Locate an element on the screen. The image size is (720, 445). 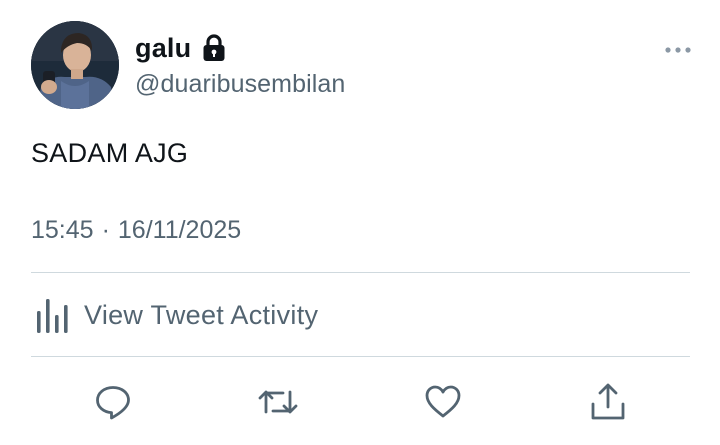
view-tweet-activity-label: View Tweet Activity is located at coordinates (201, 314).